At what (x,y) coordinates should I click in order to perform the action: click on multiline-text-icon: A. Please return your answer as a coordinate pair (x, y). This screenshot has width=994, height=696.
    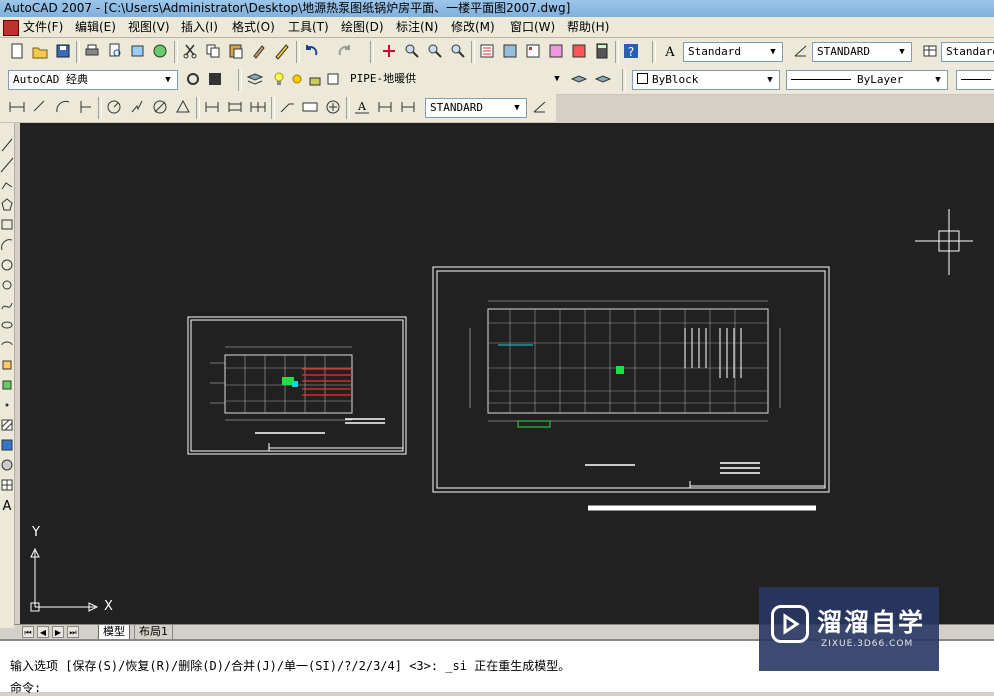
    Looking at the image, I should click on (7, 505).